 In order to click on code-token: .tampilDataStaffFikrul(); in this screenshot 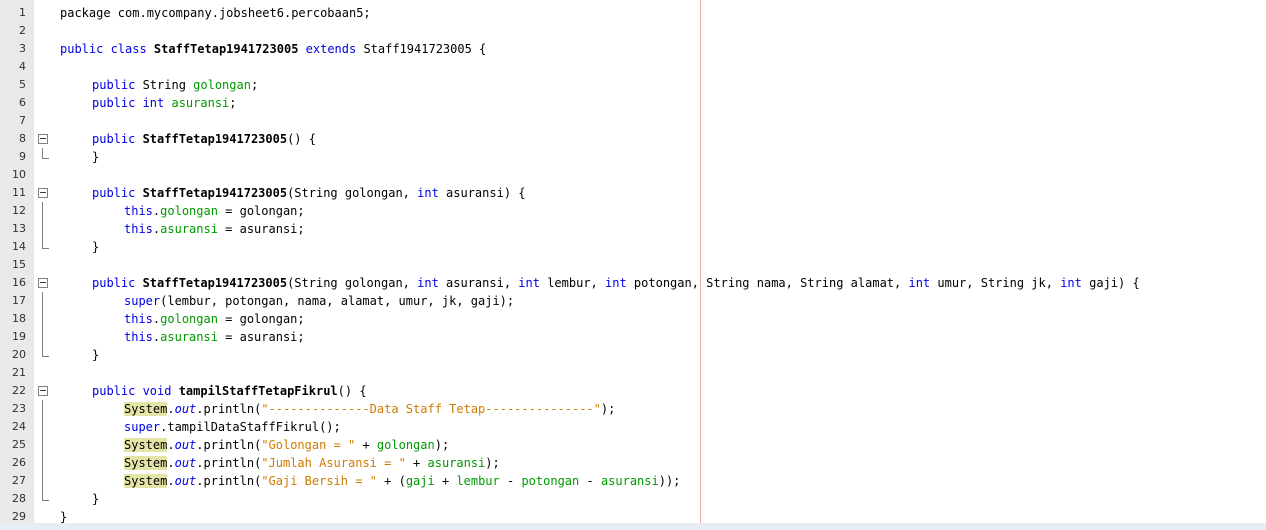, I will do `click(250, 427)`.